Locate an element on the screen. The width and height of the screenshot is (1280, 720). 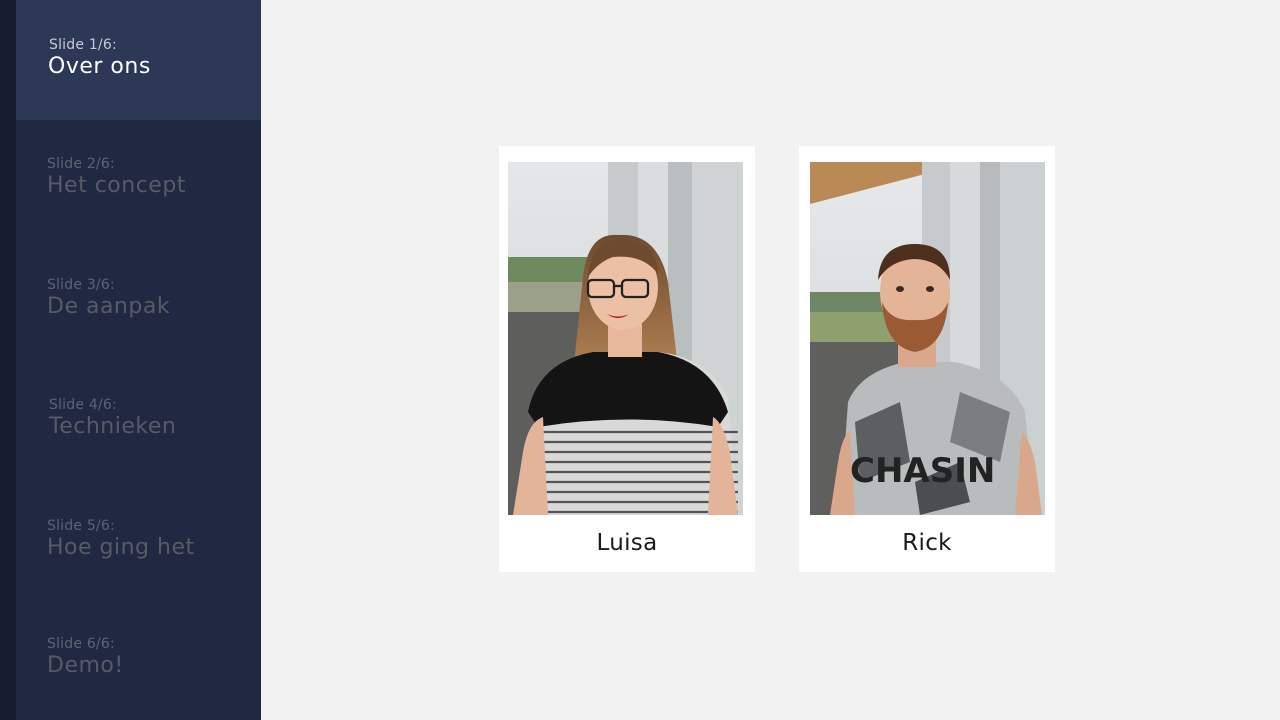
team-member-name: Luisa is located at coordinates (627, 543).